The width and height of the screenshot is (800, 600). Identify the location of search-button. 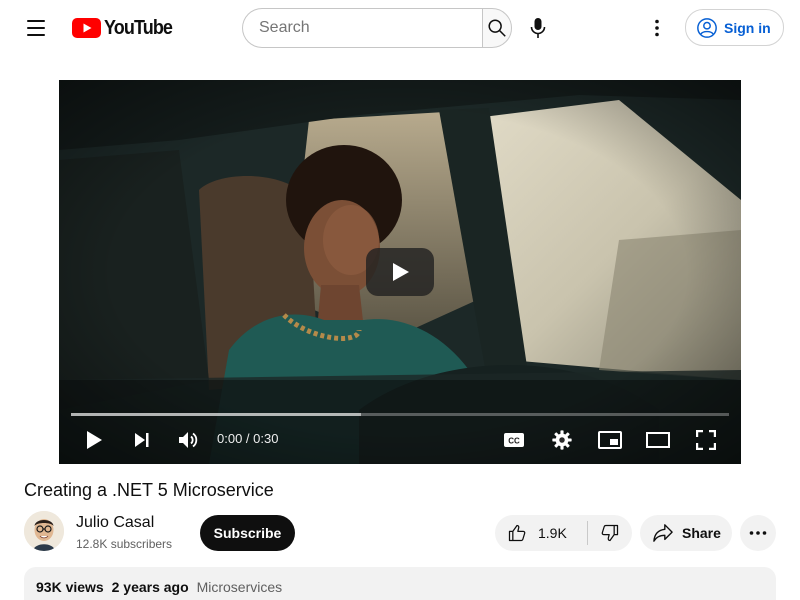
(497, 28).